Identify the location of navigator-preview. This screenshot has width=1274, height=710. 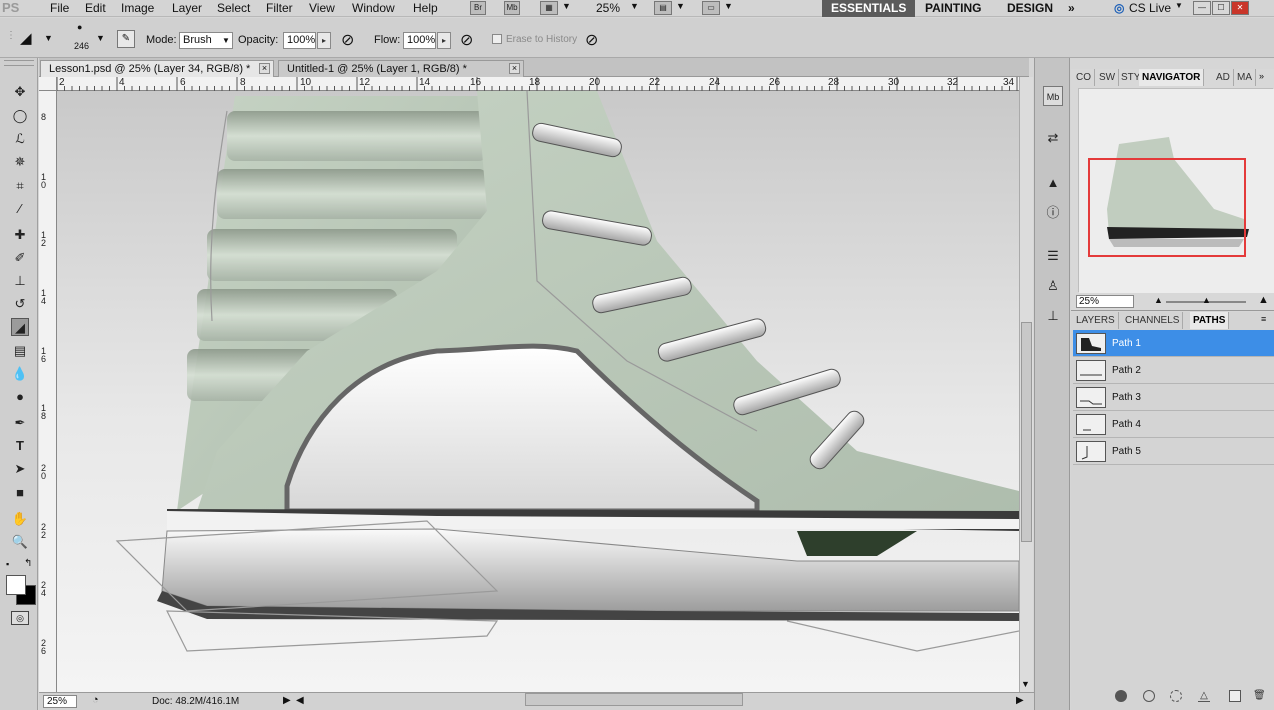
(1176, 190).